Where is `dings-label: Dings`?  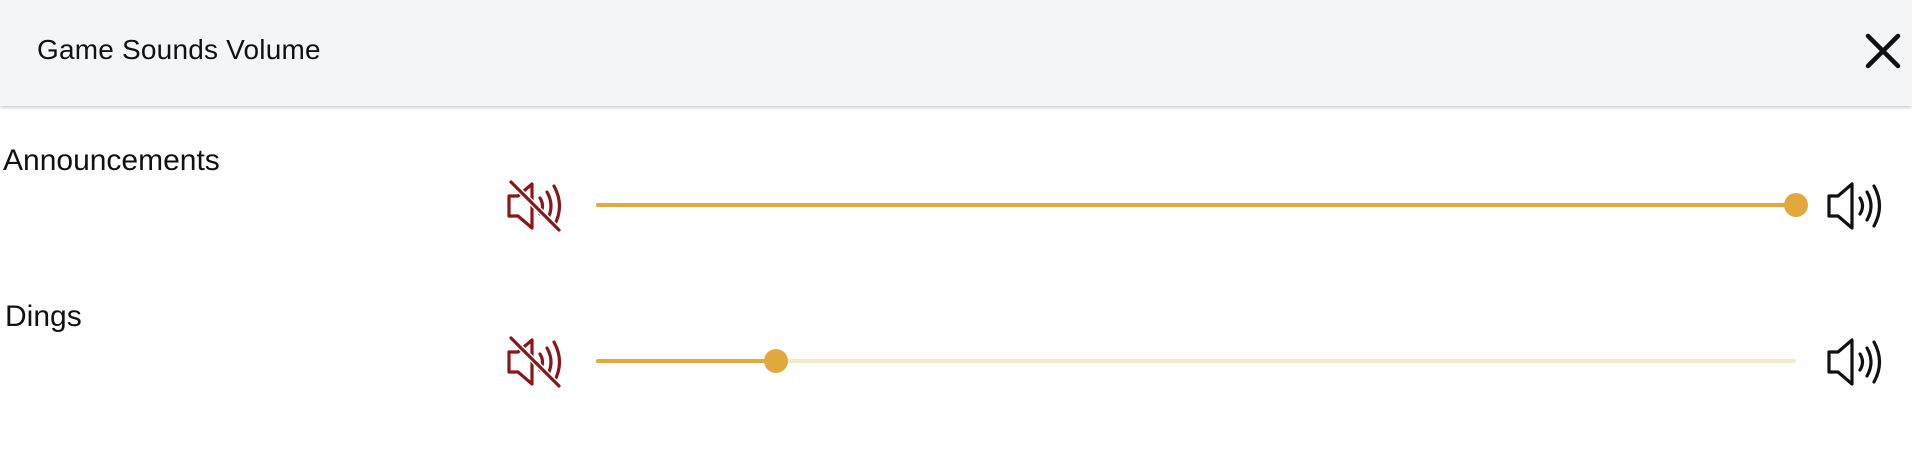
dings-label: Dings is located at coordinates (43, 316).